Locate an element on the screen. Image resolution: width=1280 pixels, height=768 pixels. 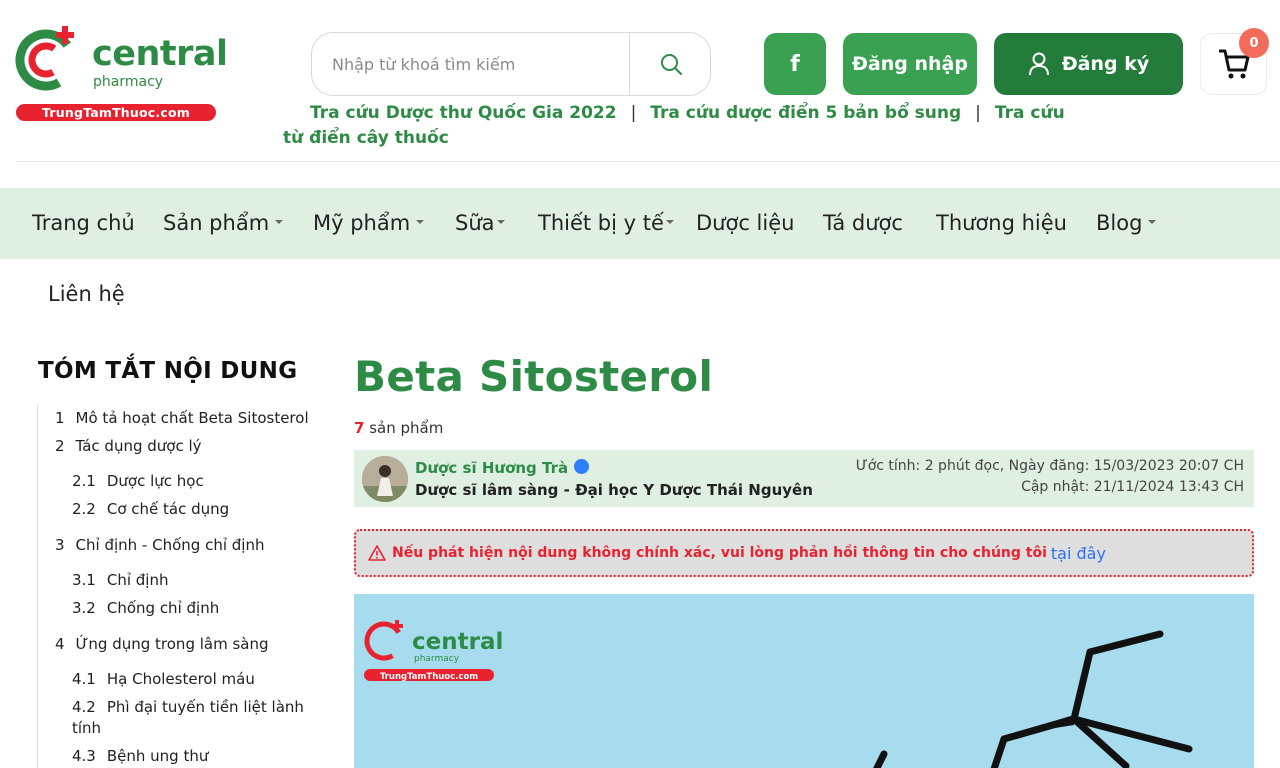
search-icon is located at coordinates (671, 64).